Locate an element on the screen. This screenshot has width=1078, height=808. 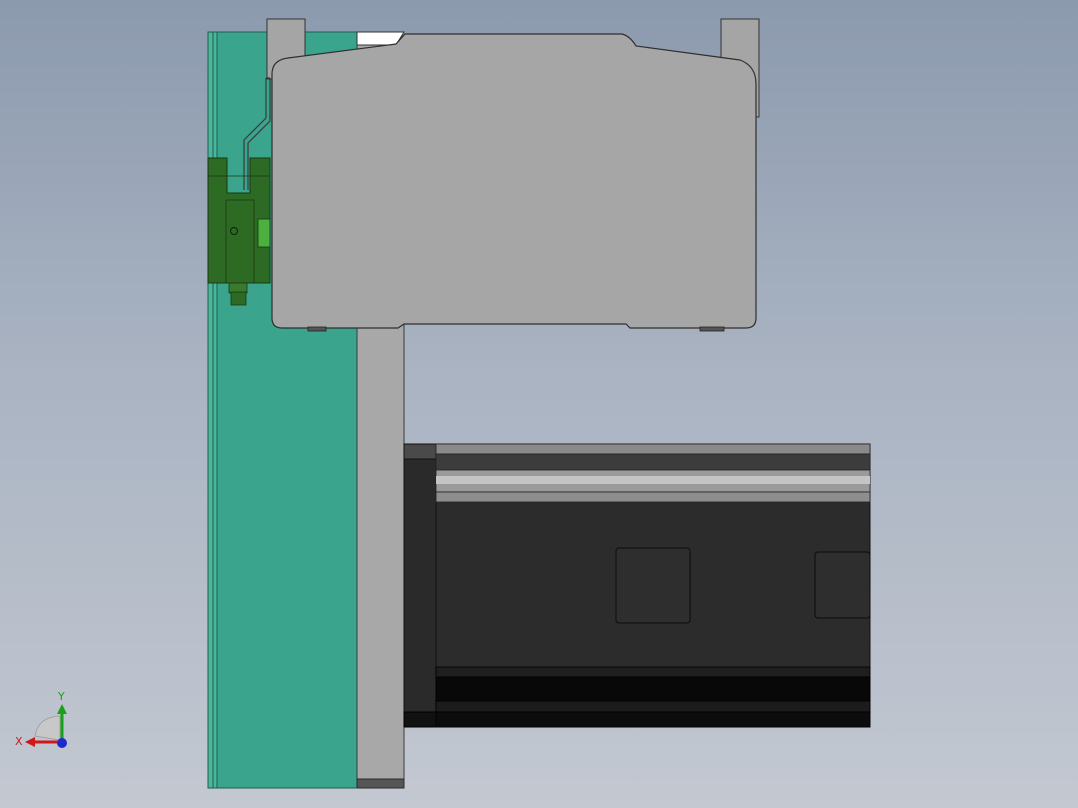
view-orientation-triad: Y X is located at coordinates (41, 719).